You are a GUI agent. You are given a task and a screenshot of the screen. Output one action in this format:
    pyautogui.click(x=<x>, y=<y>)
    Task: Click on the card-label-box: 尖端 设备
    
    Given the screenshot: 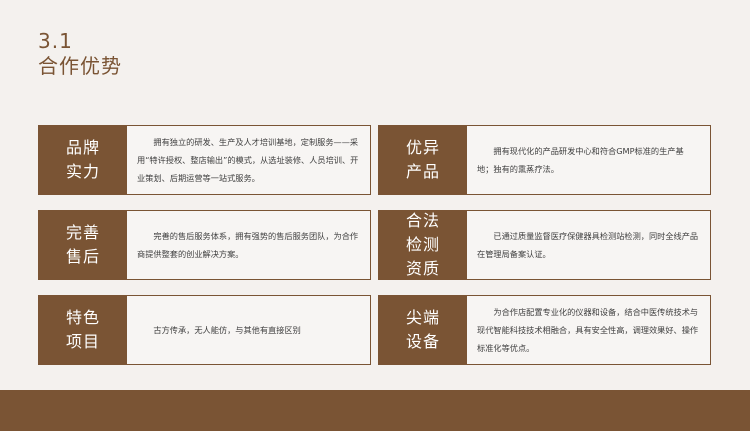 What is the action you would take?
    pyautogui.click(x=423, y=330)
    